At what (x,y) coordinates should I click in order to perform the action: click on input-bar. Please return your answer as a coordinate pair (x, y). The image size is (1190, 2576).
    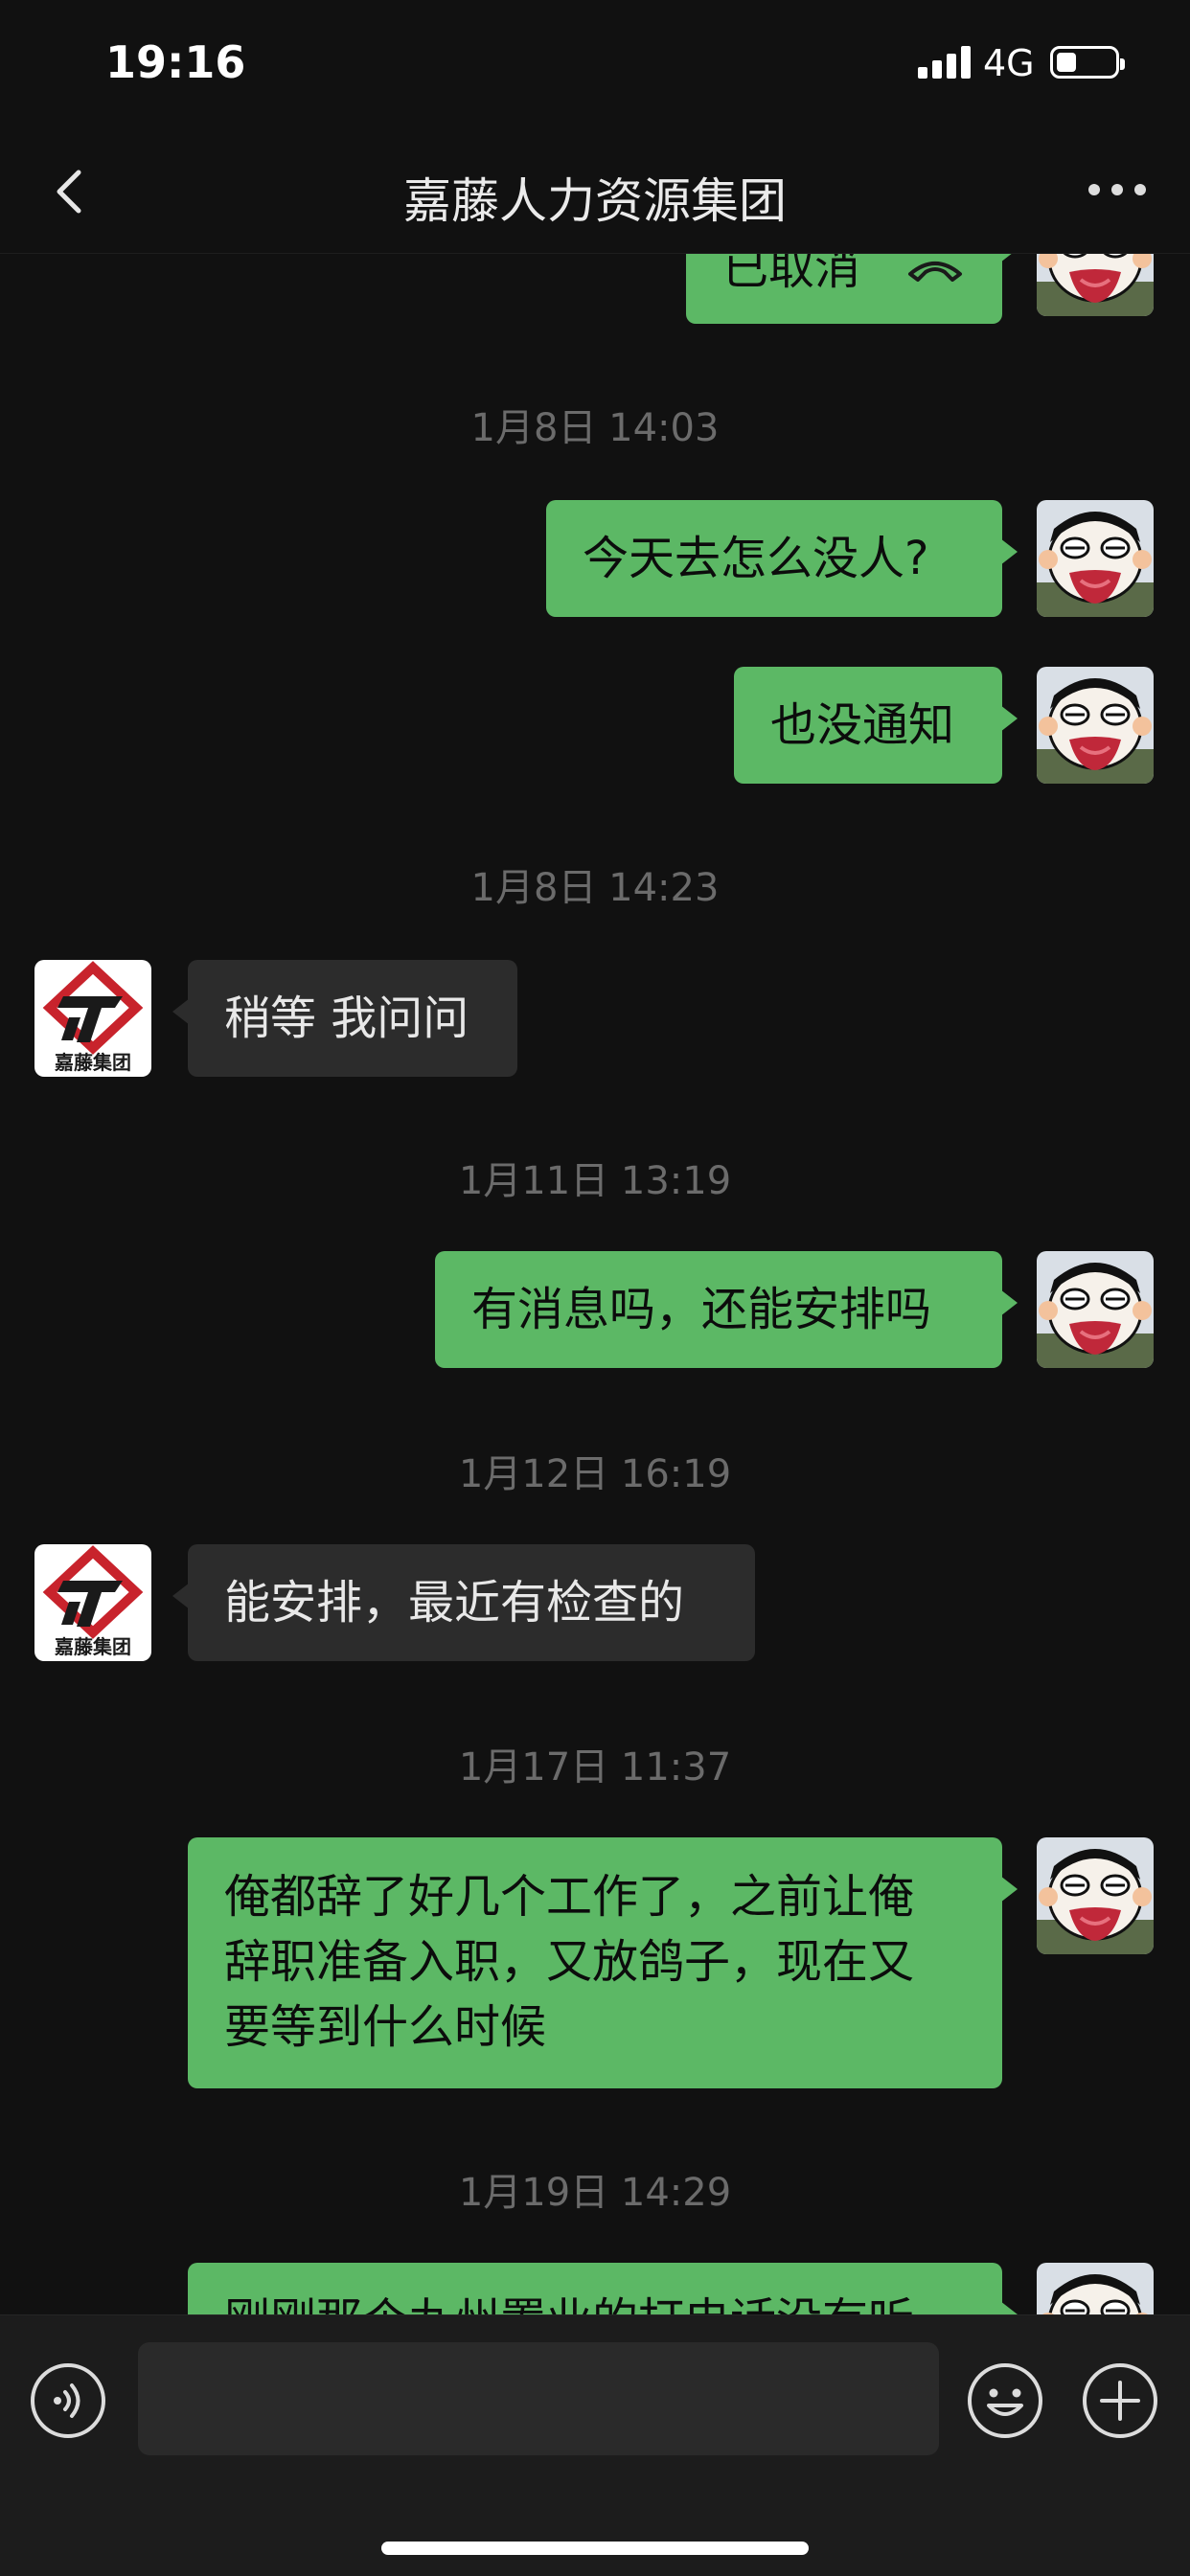
    Looking at the image, I should click on (595, 2445).